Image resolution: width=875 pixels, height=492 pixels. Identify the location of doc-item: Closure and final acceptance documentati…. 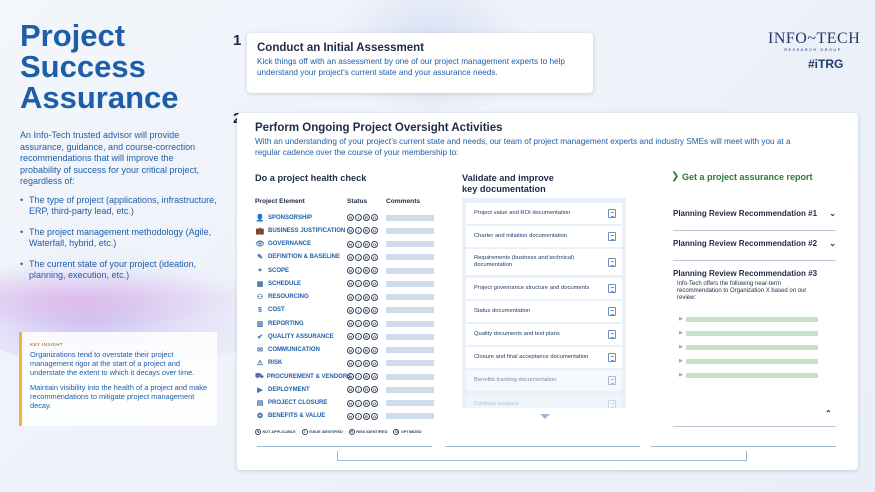
(544, 358).